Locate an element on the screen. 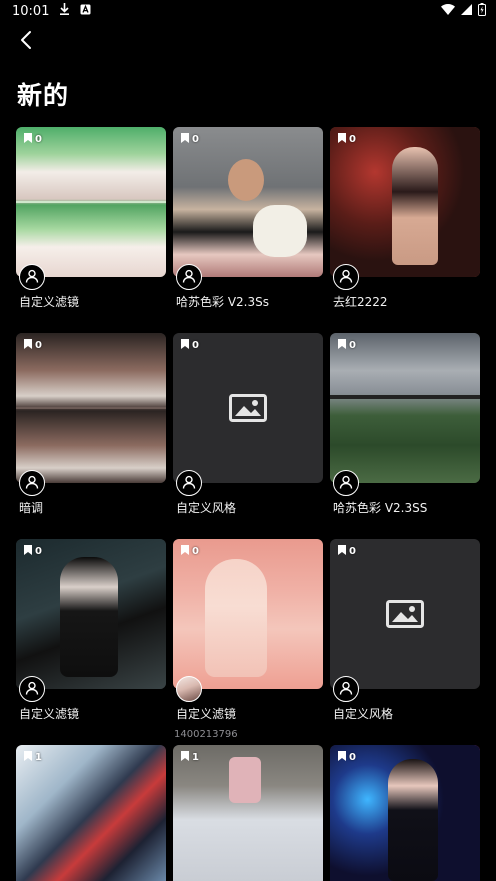 This screenshot has width=496, height=881. card-title: 哈苏色彩 V2.3SS is located at coordinates (380, 508).